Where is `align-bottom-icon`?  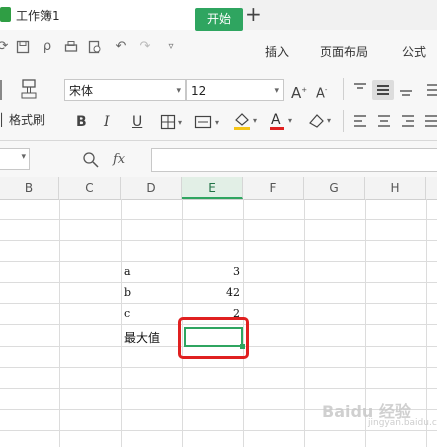 align-bottom-icon is located at coordinates (406, 92).